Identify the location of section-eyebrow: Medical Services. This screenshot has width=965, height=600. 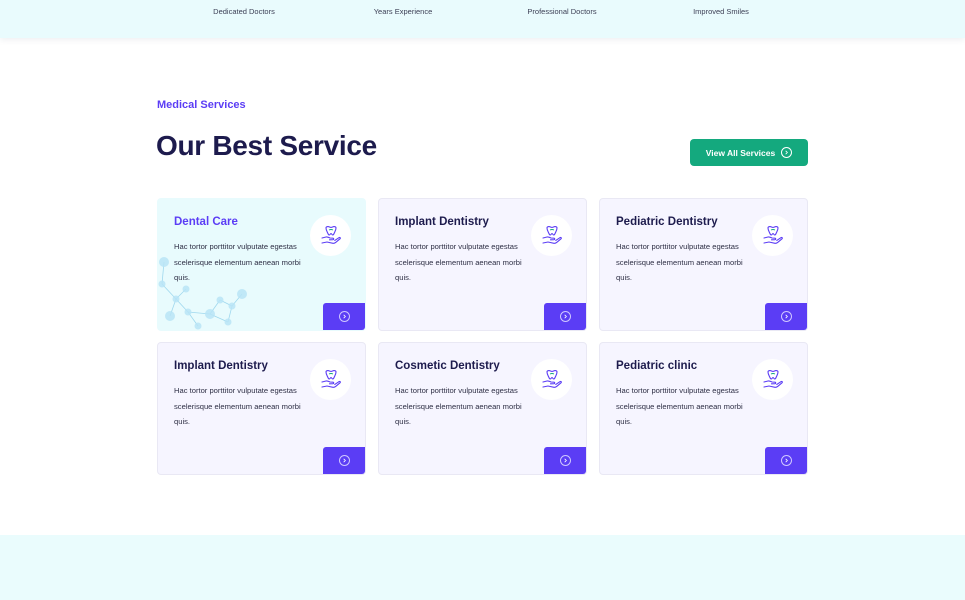
(201, 105).